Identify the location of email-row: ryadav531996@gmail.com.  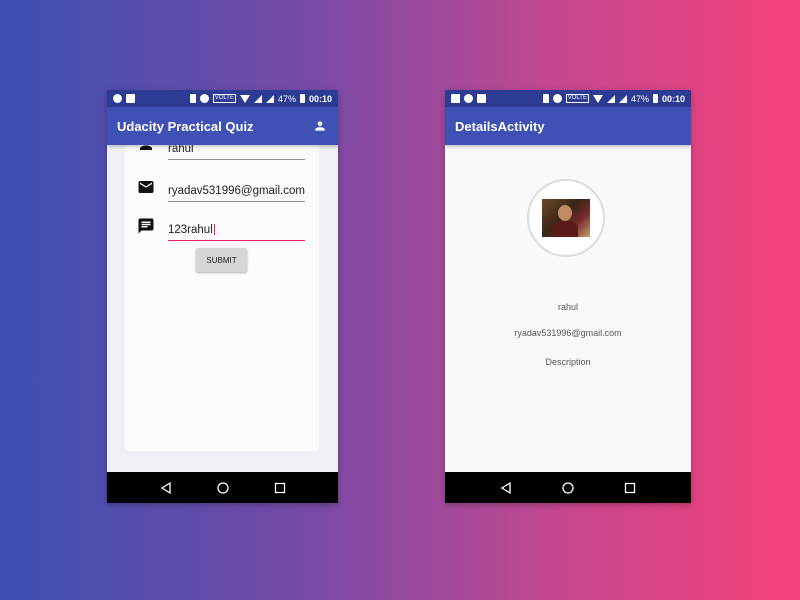
(222, 189).